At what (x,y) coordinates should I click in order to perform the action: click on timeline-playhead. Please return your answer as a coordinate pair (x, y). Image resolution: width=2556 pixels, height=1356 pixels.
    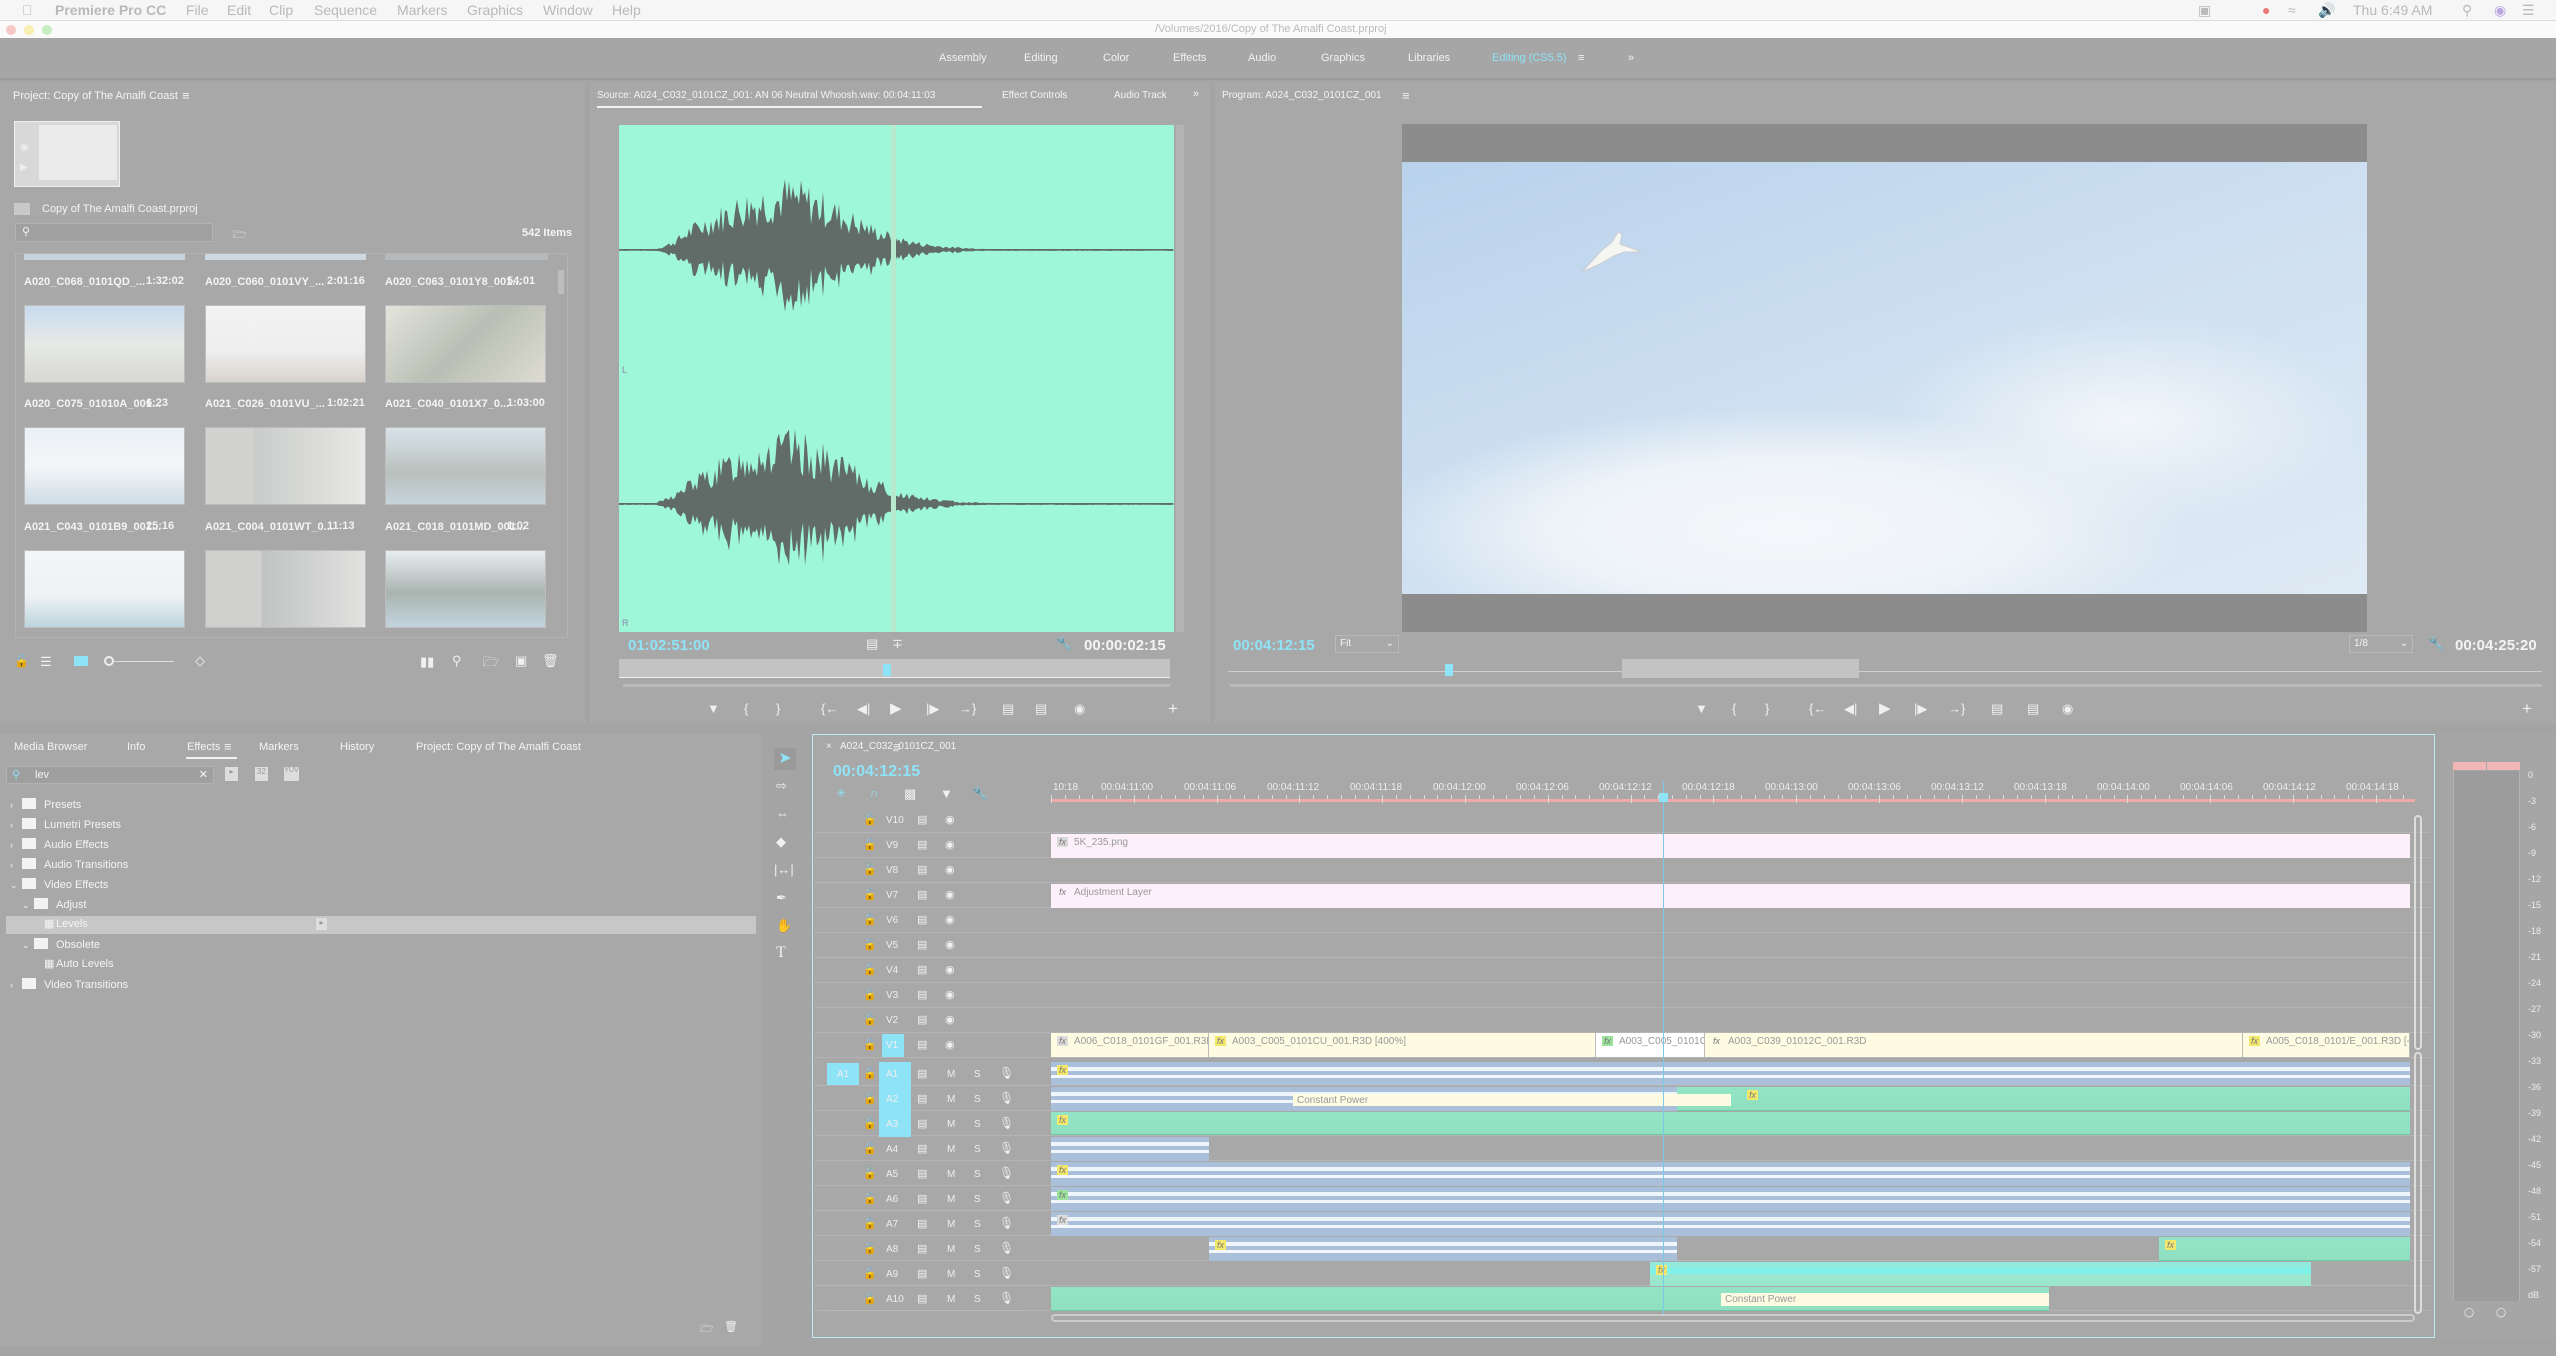
    Looking at the image, I should click on (1663, 1048).